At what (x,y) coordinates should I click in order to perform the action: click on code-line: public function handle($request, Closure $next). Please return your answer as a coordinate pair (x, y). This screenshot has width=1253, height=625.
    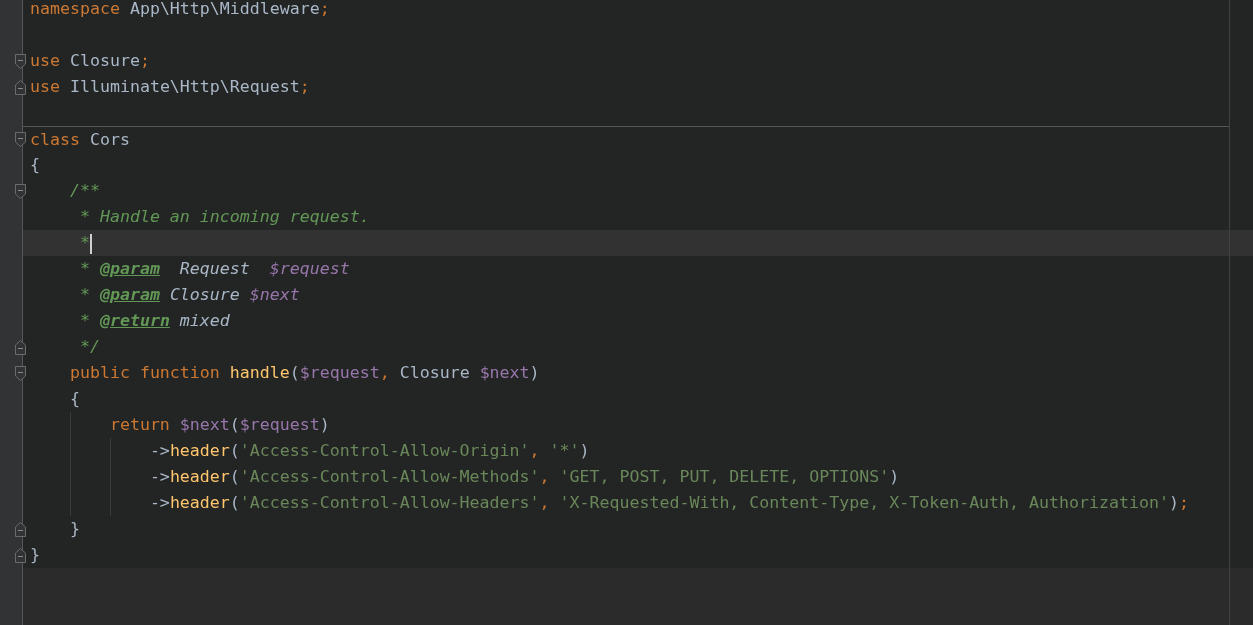
    Looking at the image, I should click on (304, 372).